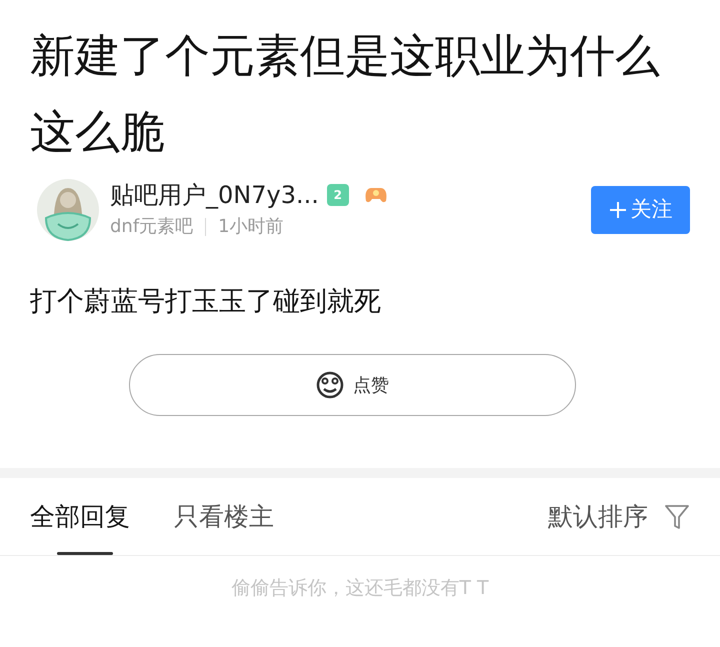 This screenshot has height=647, width=720. I want to click on filter-icon, so click(677, 516).